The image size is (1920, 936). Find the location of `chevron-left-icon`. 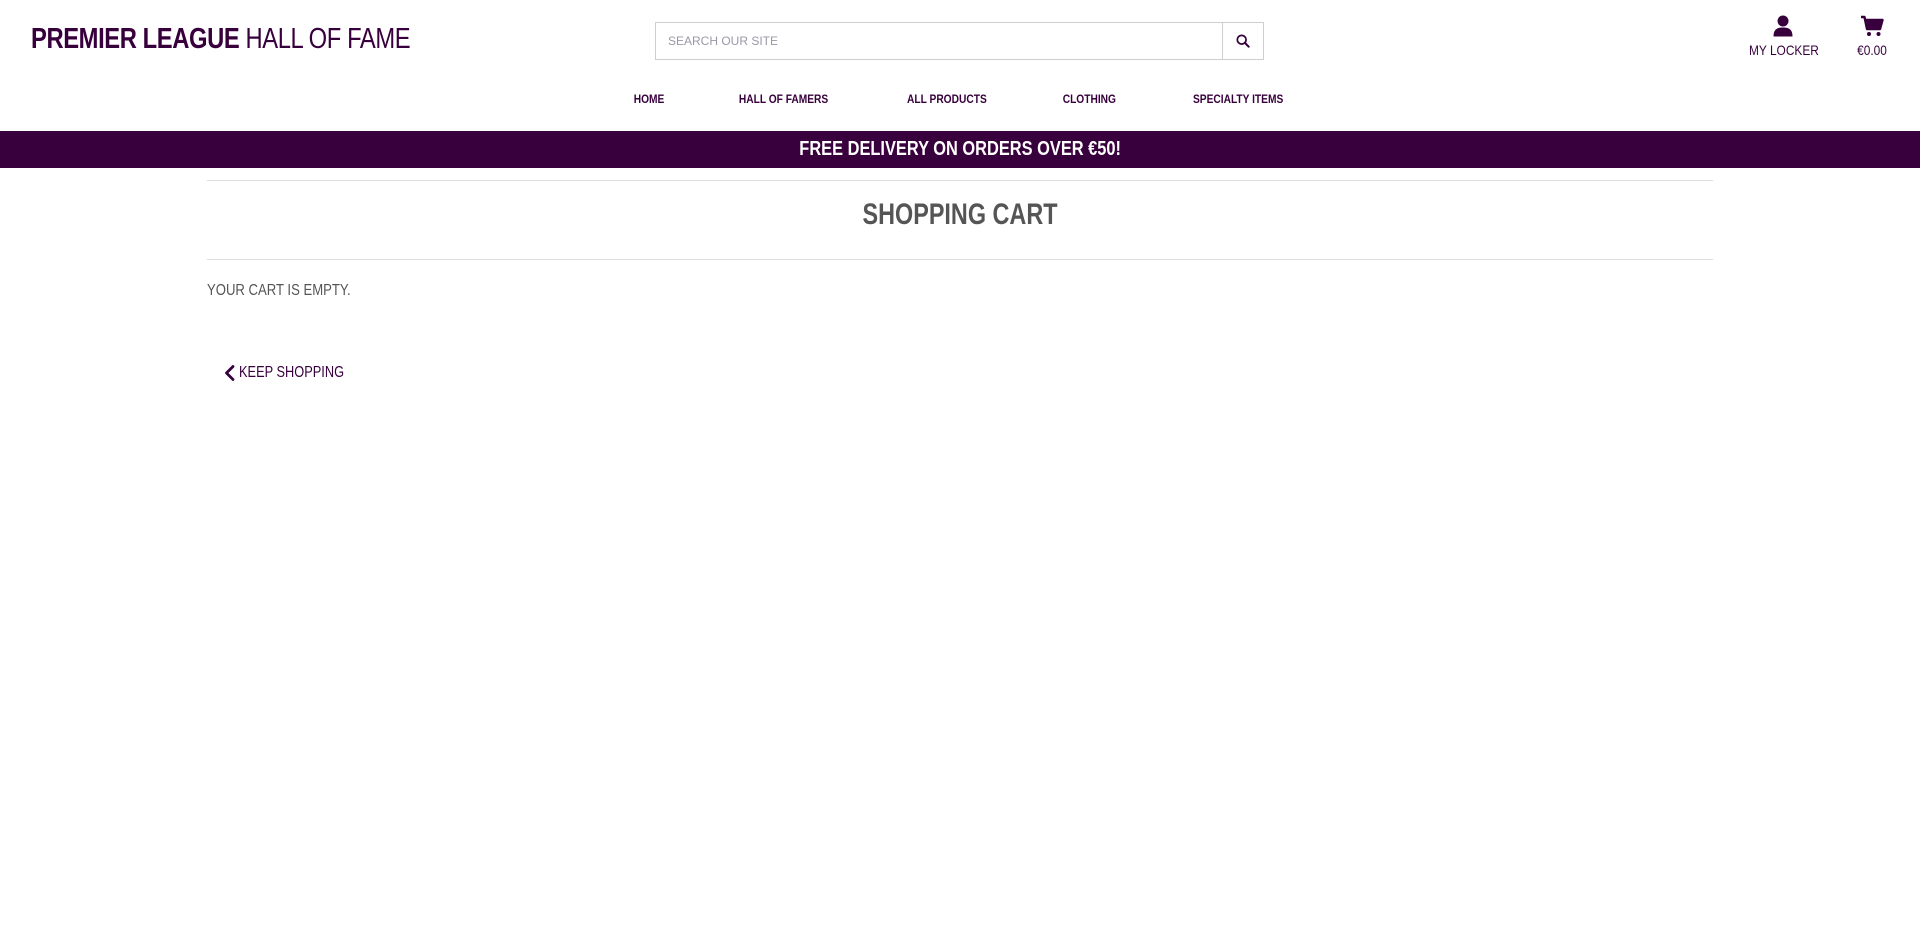

chevron-left-icon is located at coordinates (230, 373).